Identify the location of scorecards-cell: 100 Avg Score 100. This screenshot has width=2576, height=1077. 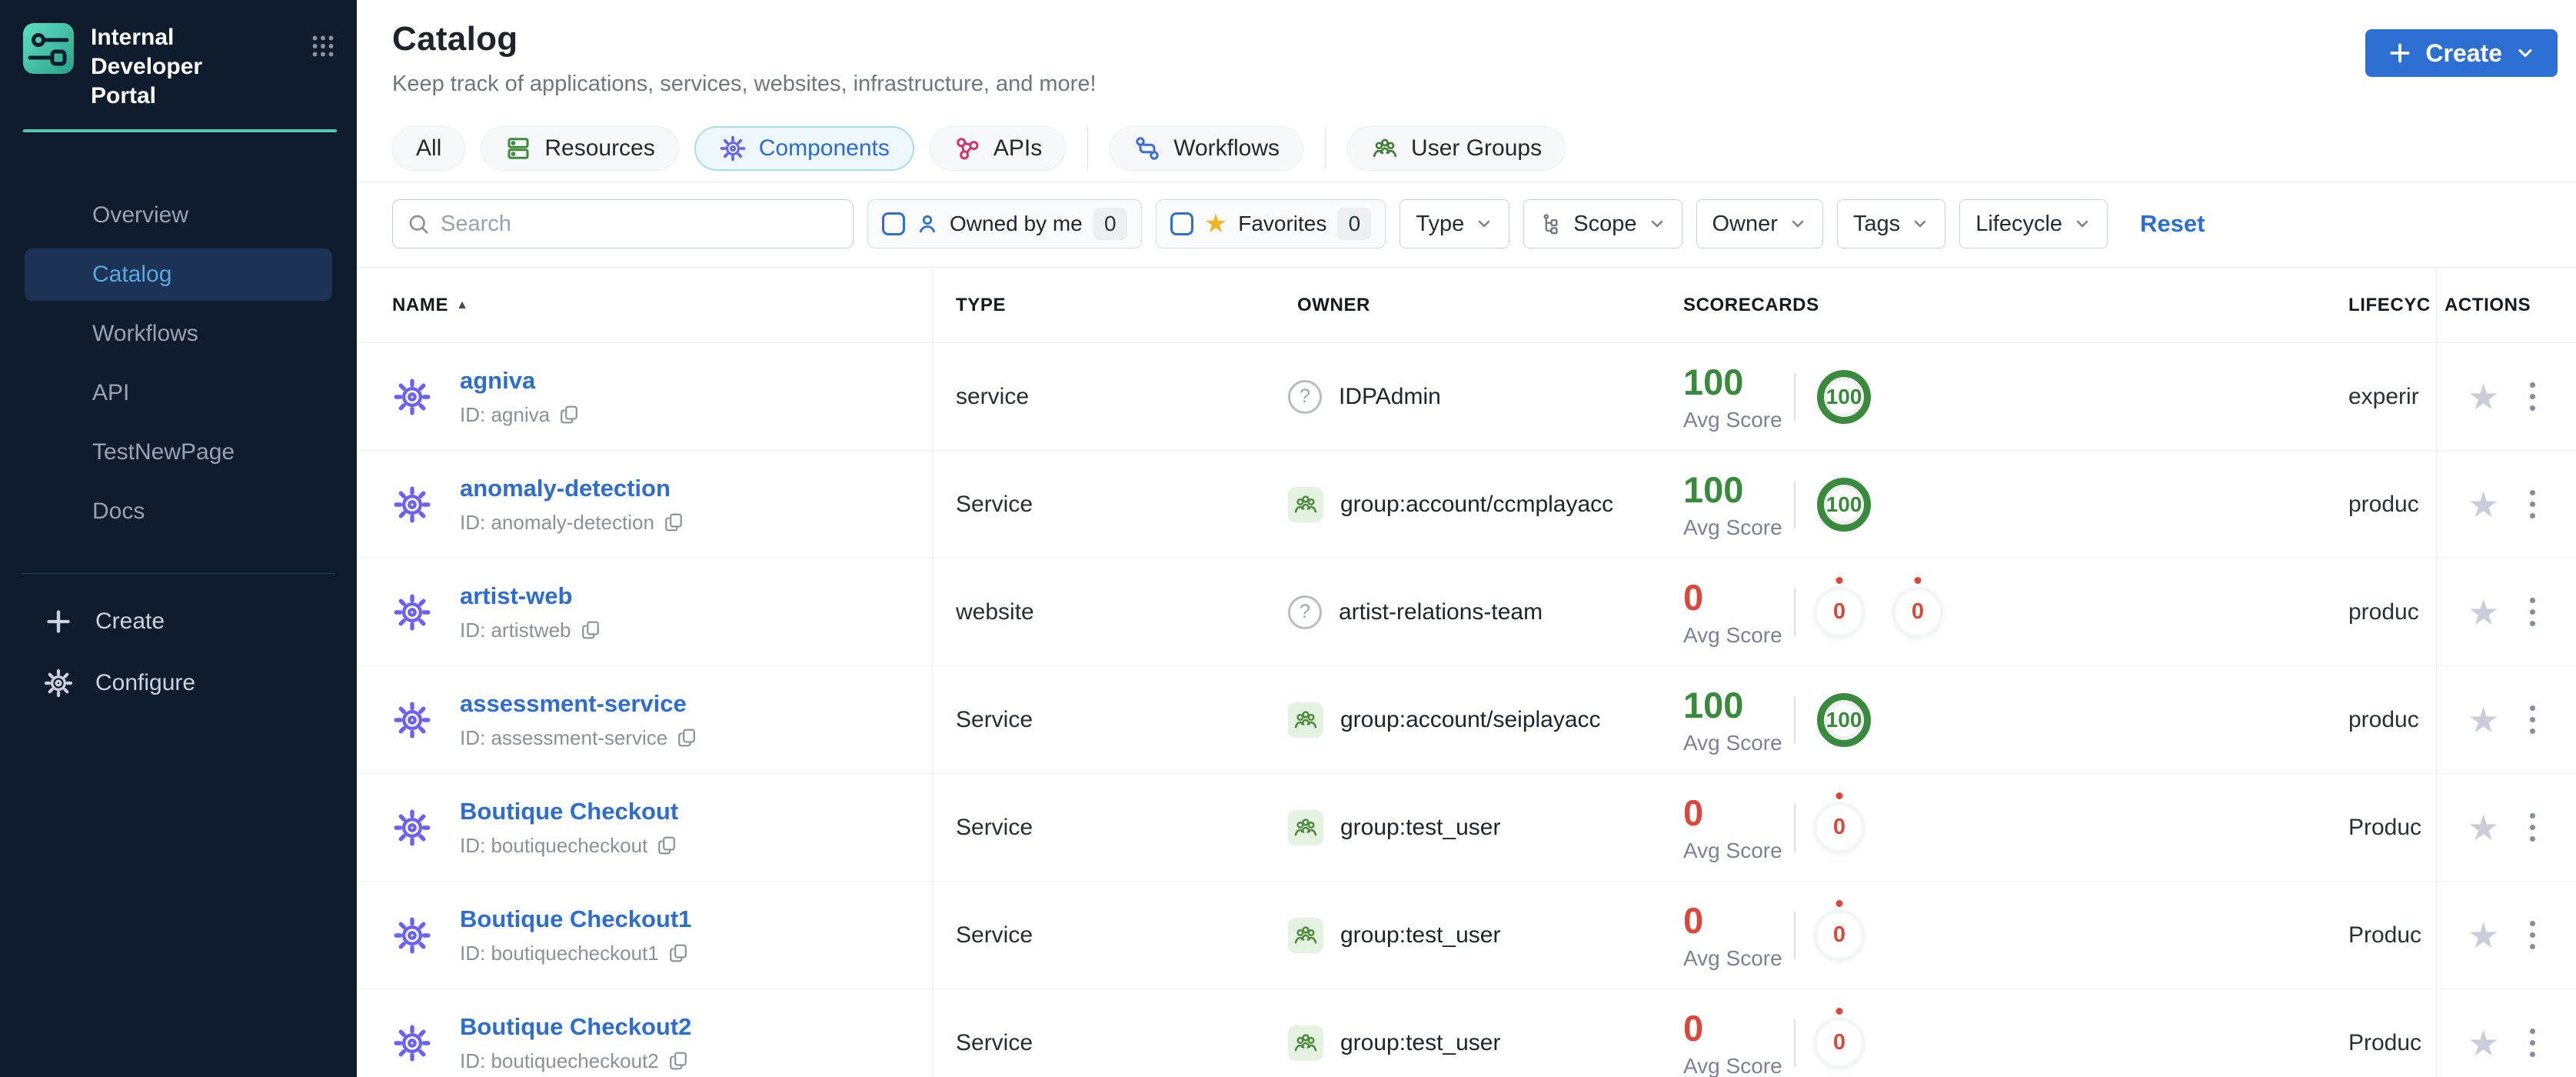
(2013, 504).